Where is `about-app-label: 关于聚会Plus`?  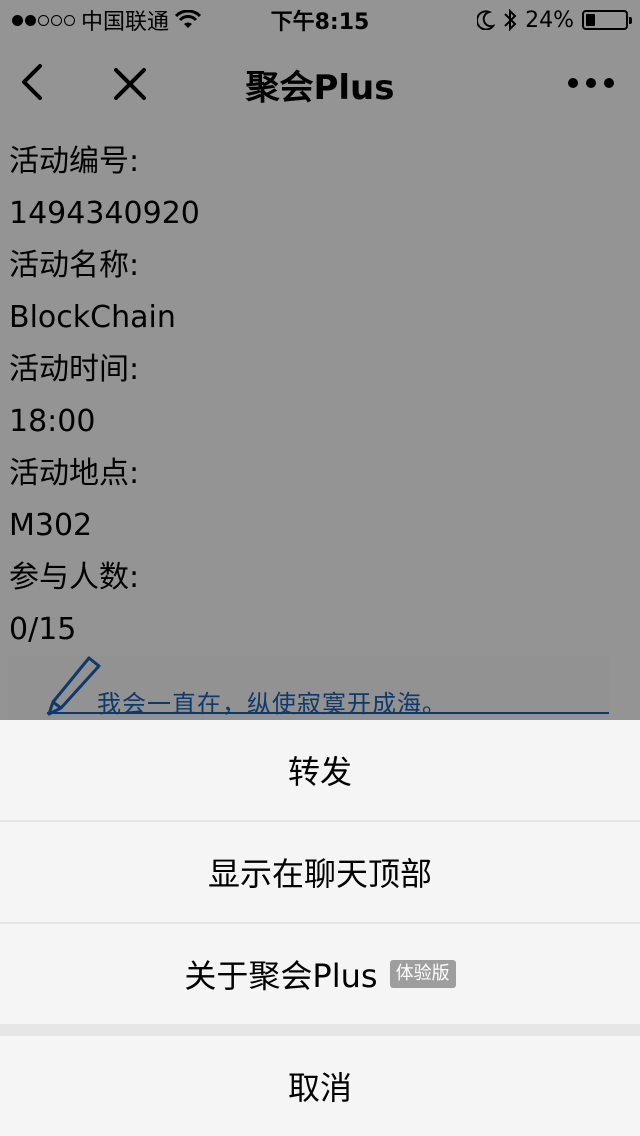
about-app-label: 关于聚会Plus is located at coordinates (281, 976).